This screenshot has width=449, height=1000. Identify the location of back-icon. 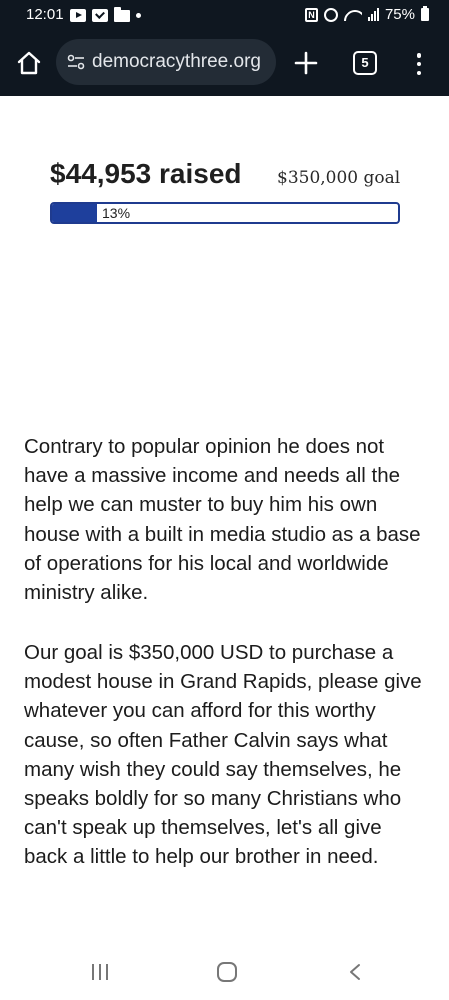
(355, 972).